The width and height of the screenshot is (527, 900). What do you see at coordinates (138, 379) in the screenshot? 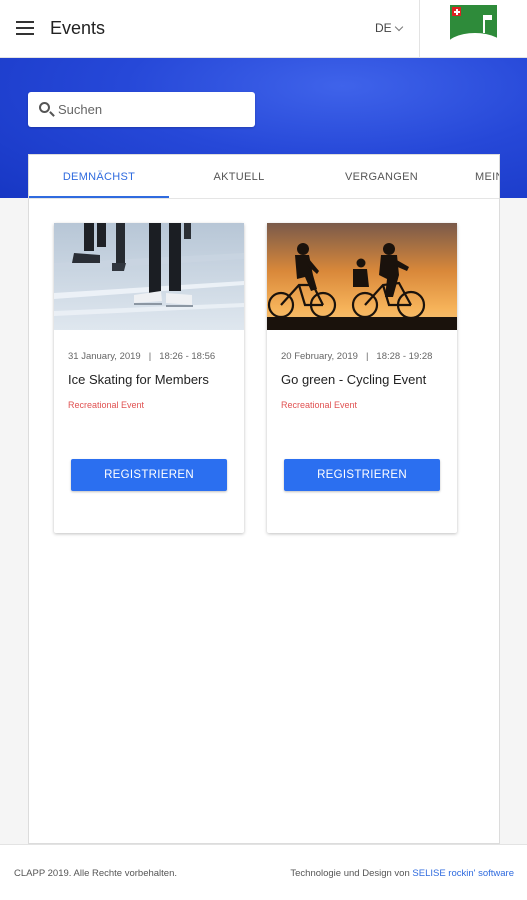
I see `event-title: Ice Skating for Members` at bounding box center [138, 379].